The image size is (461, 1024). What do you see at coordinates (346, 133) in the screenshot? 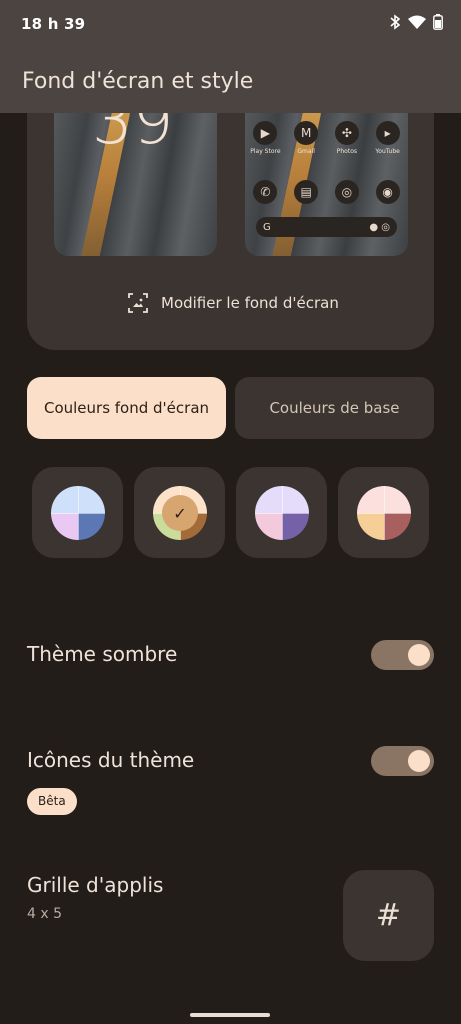
I see `photos-icon: ✣` at bounding box center [346, 133].